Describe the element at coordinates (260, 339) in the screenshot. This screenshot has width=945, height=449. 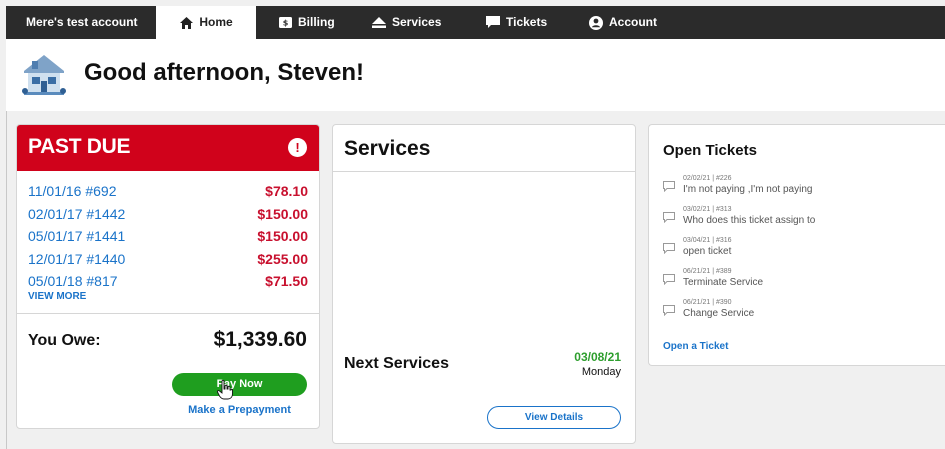
I see `you-owe-amount: $1,339.60` at that location.